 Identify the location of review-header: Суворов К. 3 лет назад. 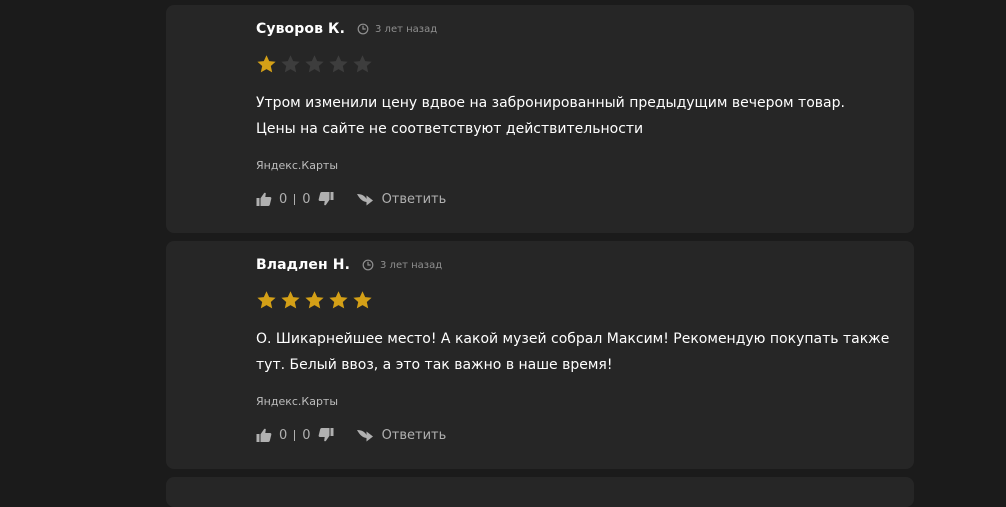
(346, 29).